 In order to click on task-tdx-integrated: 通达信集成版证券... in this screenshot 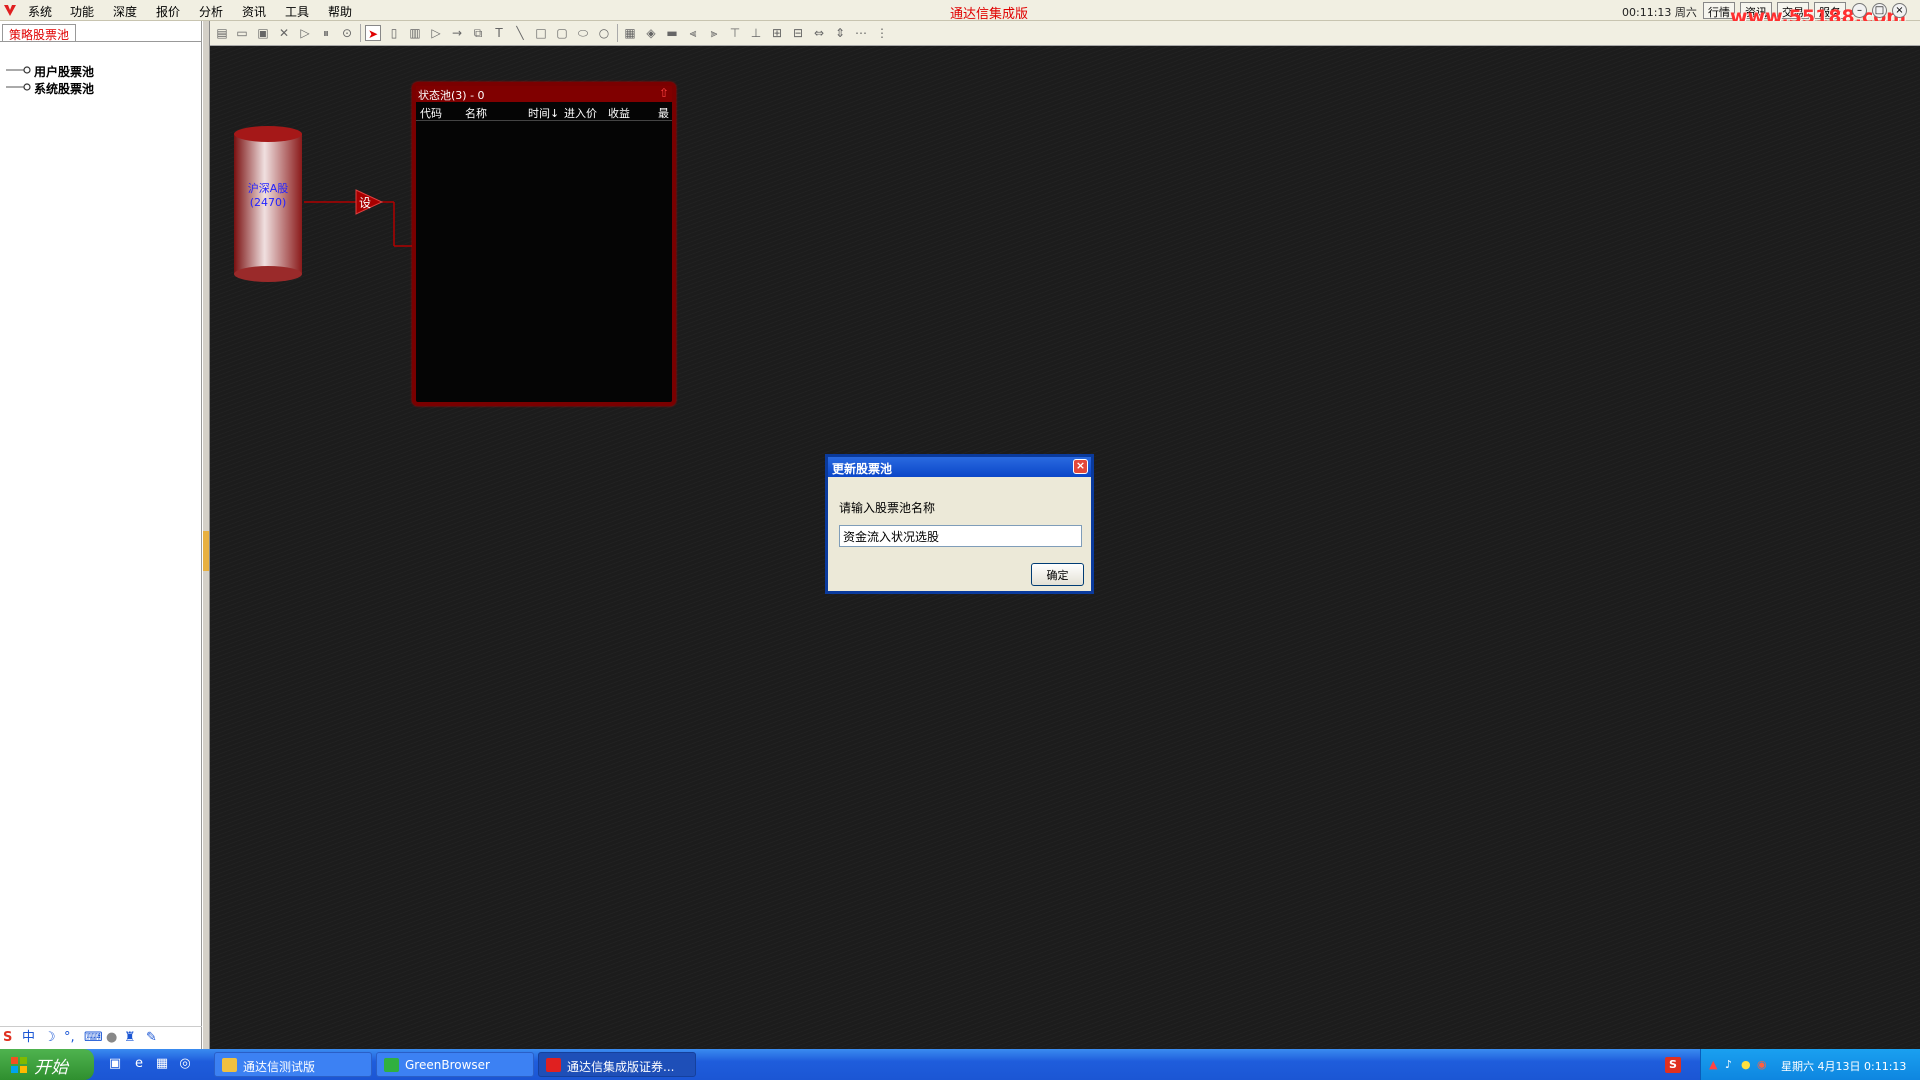, I will do `click(617, 1064)`.